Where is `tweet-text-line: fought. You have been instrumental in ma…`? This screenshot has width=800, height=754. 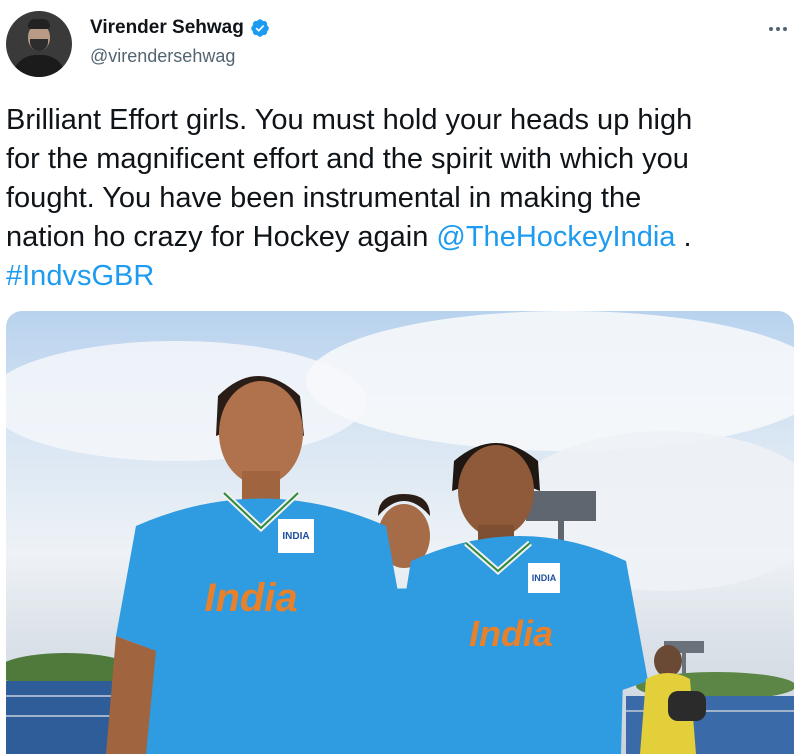
tweet-text-line: fought. You have been instrumental in ma… is located at coordinates (324, 198).